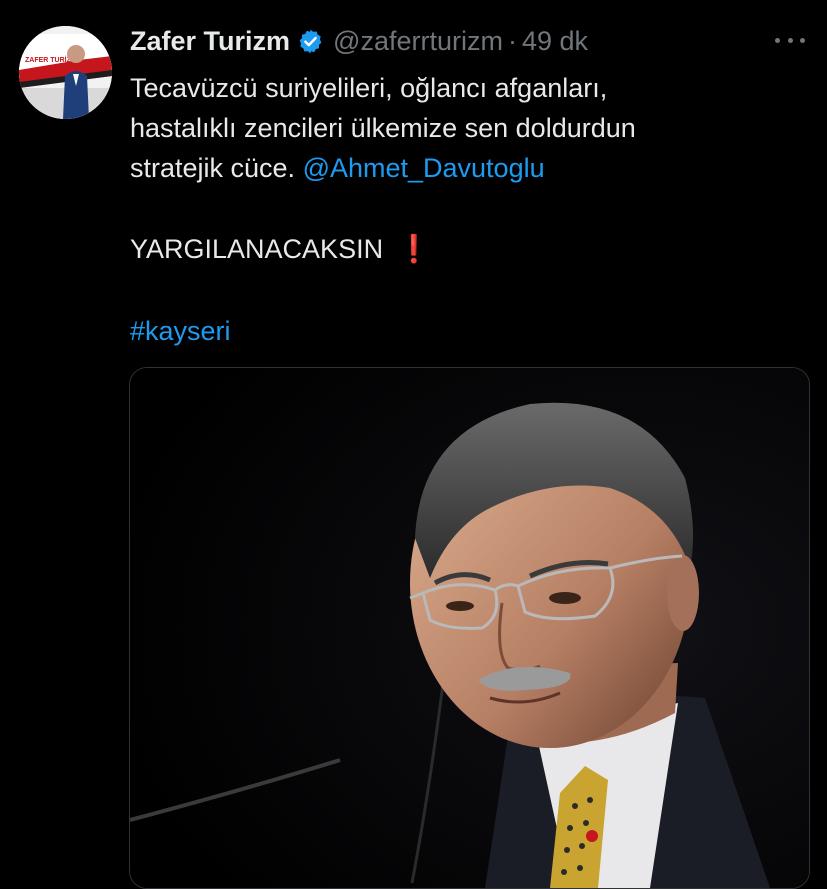  I want to click on hashtag-link: #kayseri, so click(180, 331).